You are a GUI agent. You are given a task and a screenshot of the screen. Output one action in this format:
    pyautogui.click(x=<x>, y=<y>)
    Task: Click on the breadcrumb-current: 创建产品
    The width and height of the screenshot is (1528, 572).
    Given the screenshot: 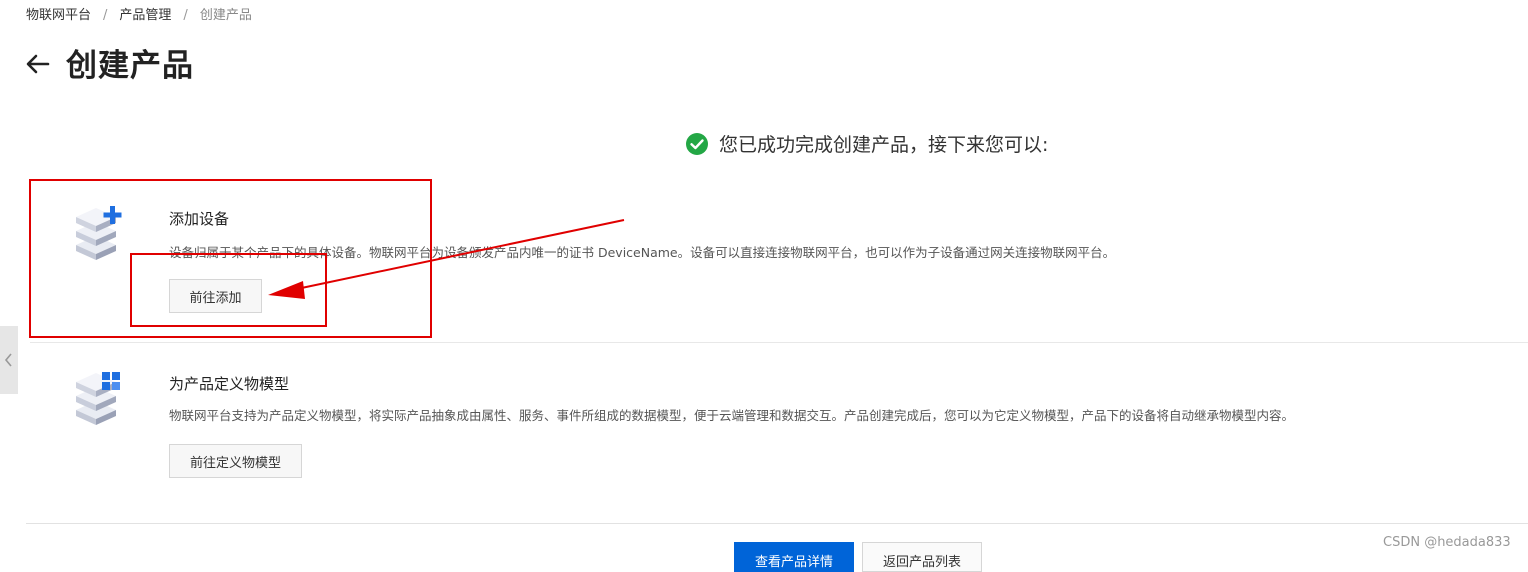 What is the action you would take?
    pyautogui.click(x=225, y=15)
    